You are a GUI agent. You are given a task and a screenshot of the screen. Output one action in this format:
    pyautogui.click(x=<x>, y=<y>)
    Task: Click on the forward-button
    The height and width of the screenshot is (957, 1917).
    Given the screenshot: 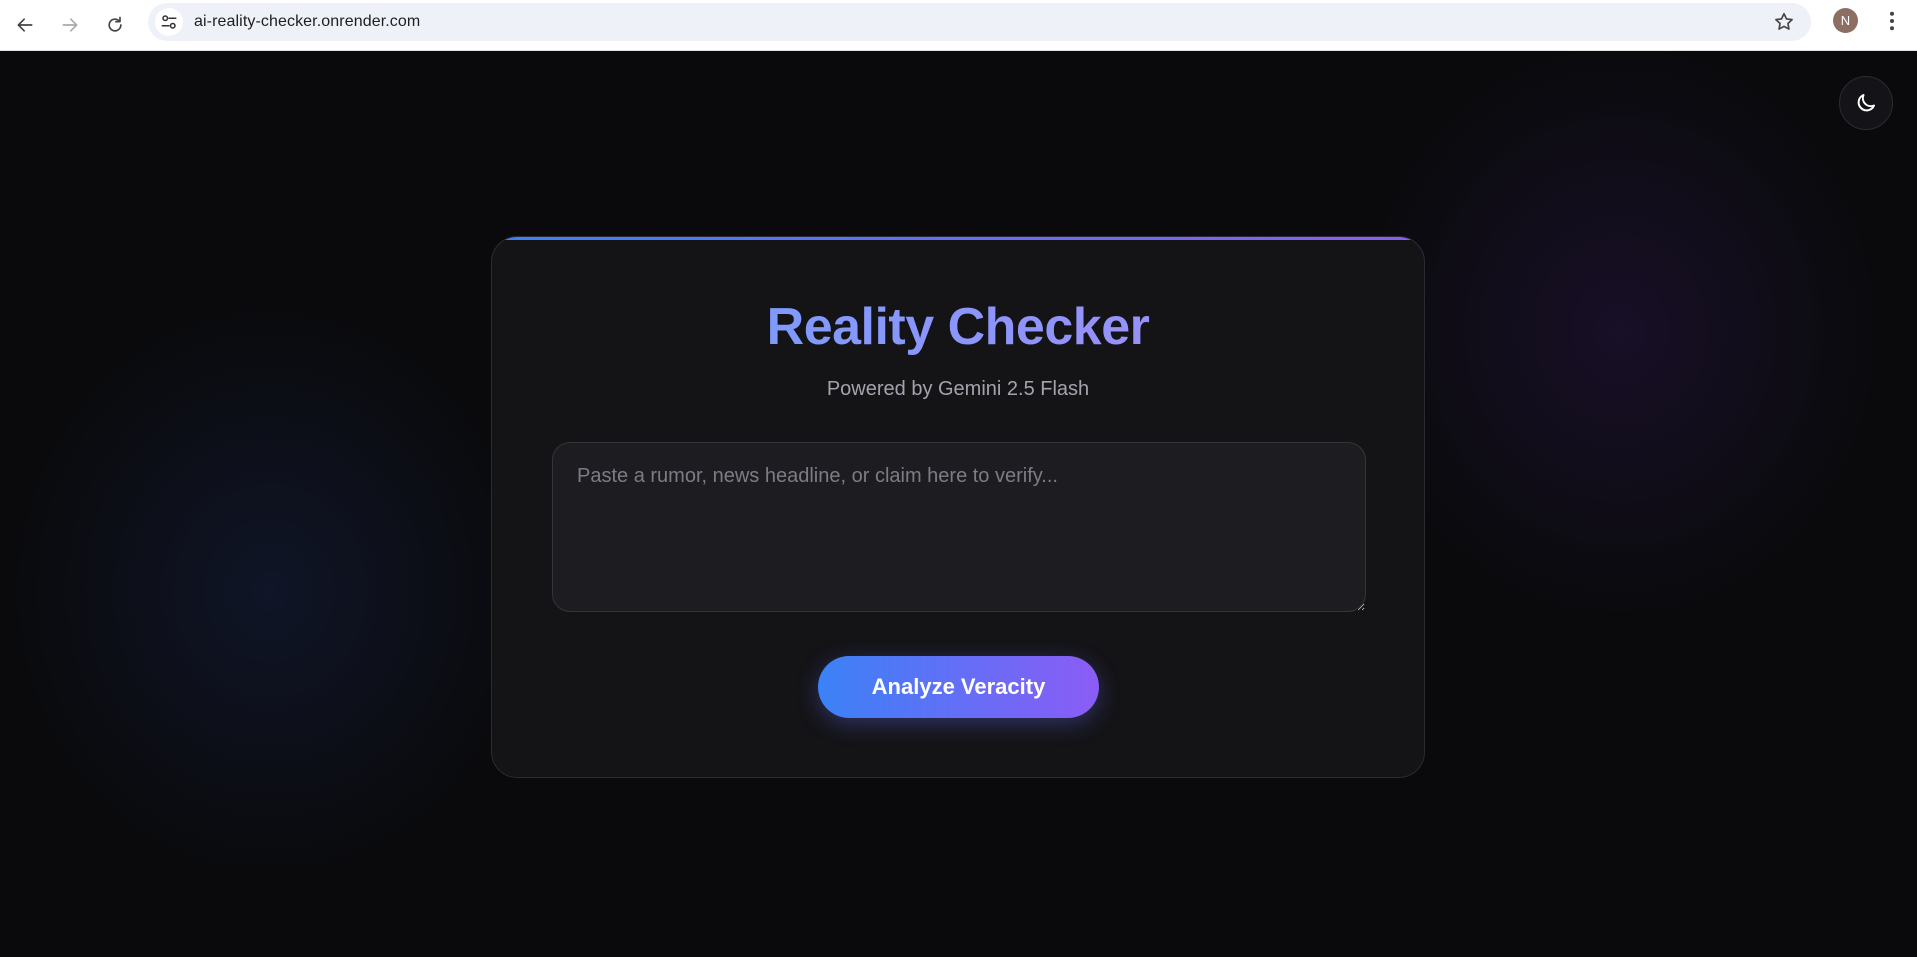 What is the action you would take?
    pyautogui.click(x=70, y=25)
    